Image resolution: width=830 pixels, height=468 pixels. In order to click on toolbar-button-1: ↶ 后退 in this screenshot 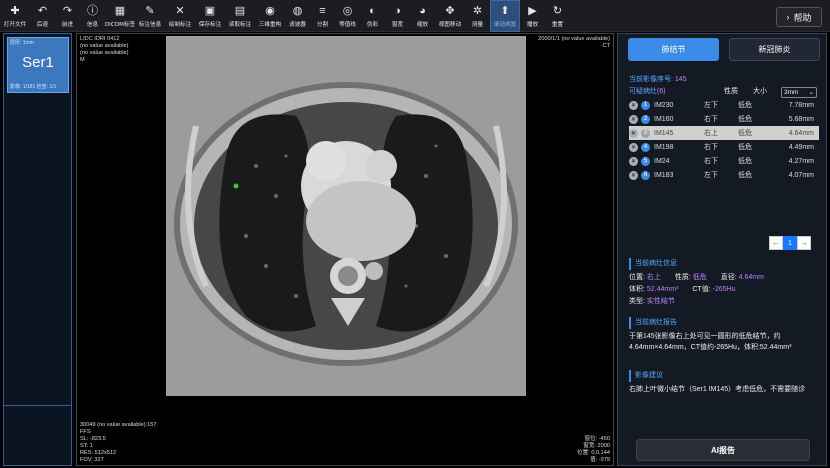, I will do `click(42, 16)`.